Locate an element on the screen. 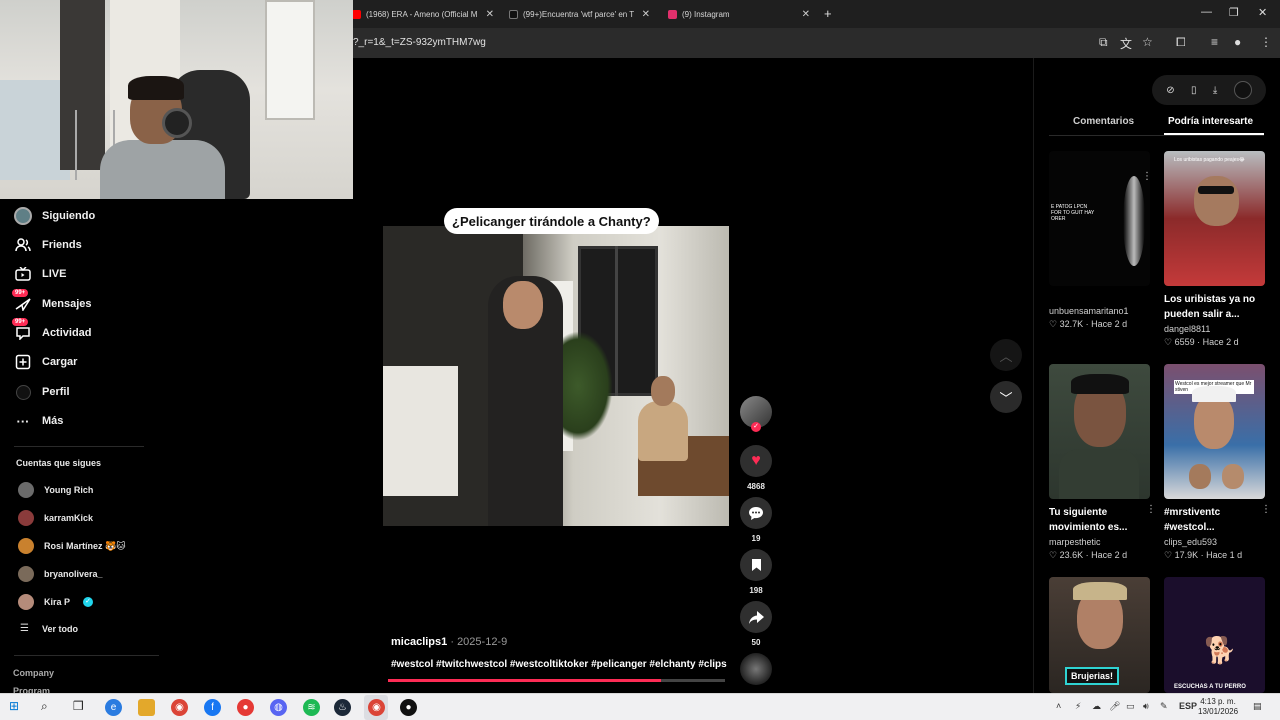  translate-icon: 文 is located at coordinates (1126, 43).